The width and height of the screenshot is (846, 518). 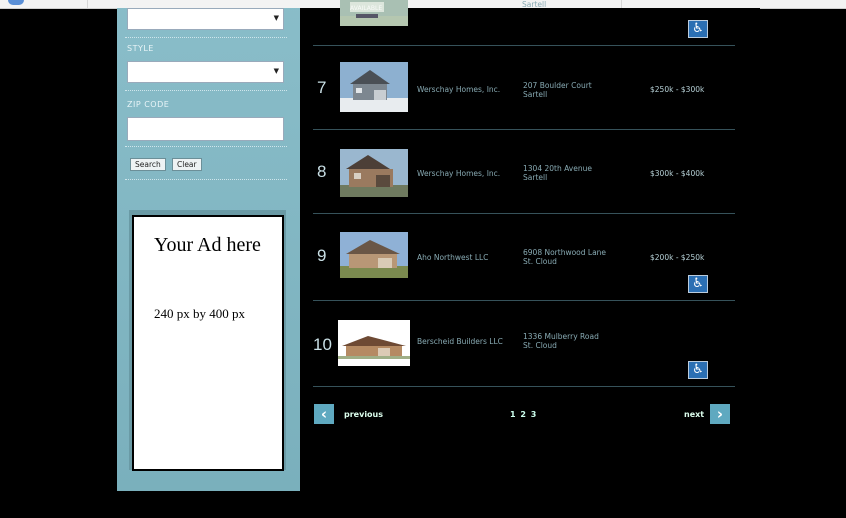 What do you see at coordinates (564, 252) in the screenshot?
I see `listing-address-line1: 6908 Northwood Lane` at bounding box center [564, 252].